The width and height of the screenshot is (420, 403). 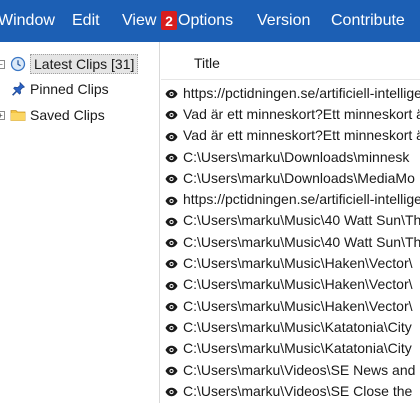 I want to click on table-row: C:\Users\marku\Videos\SE News and, so click(x=290, y=369).